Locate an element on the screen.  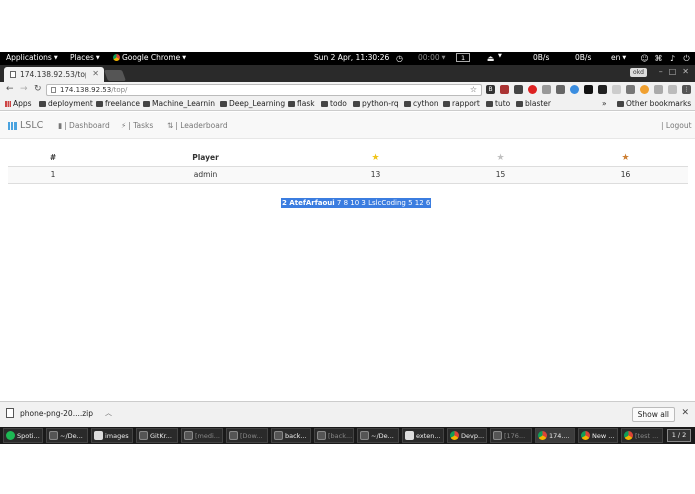
browser-tab: 174.138.92.53/top/ ✕ is located at coordinates (54, 74).